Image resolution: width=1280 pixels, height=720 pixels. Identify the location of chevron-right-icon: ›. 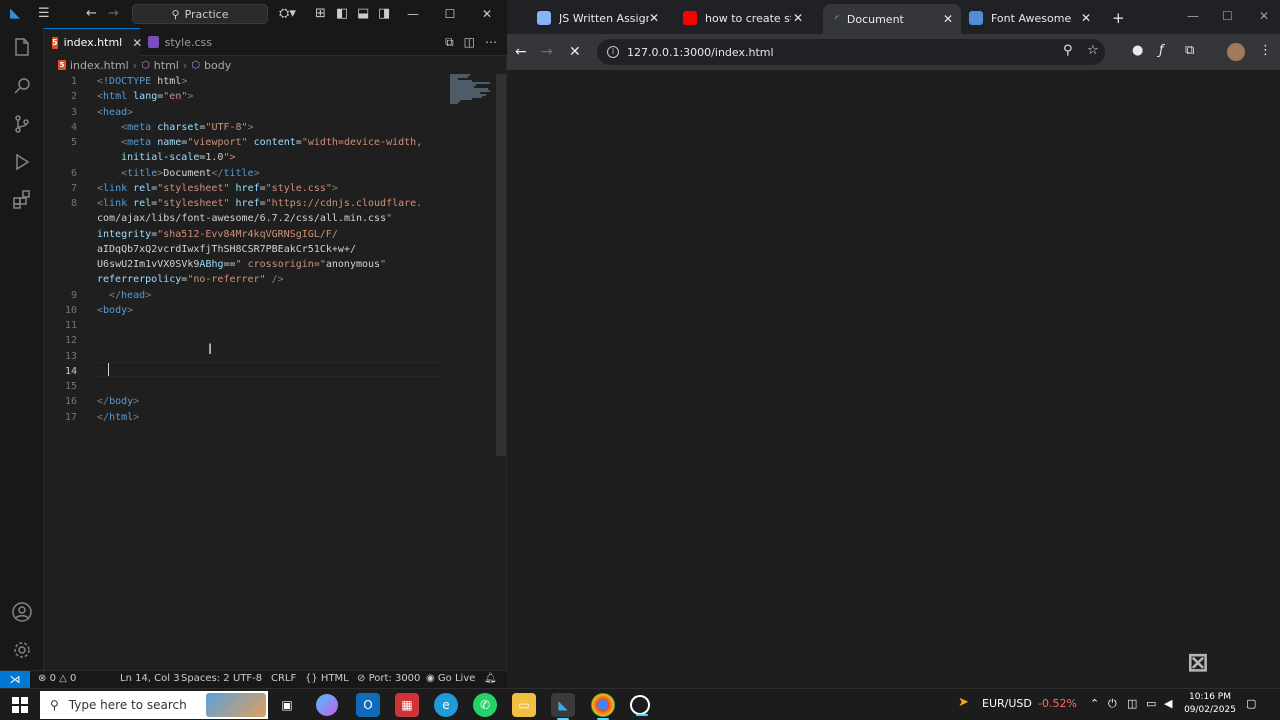
(185, 65).